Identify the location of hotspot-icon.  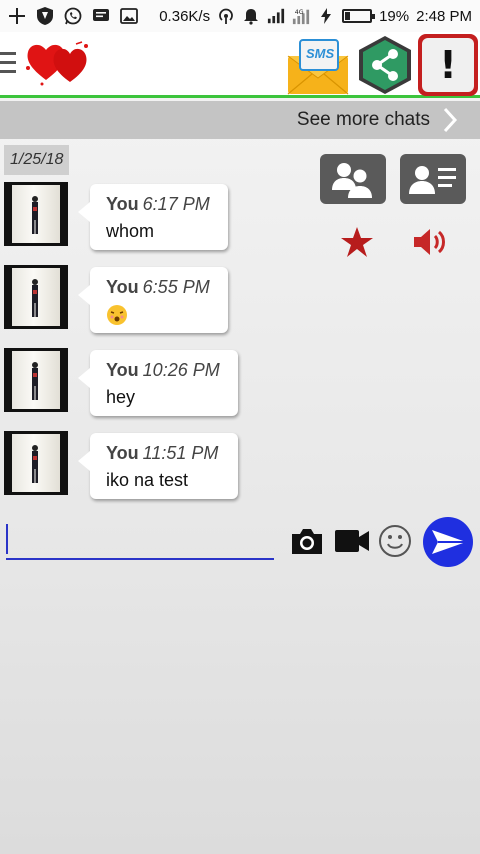
(226, 16).